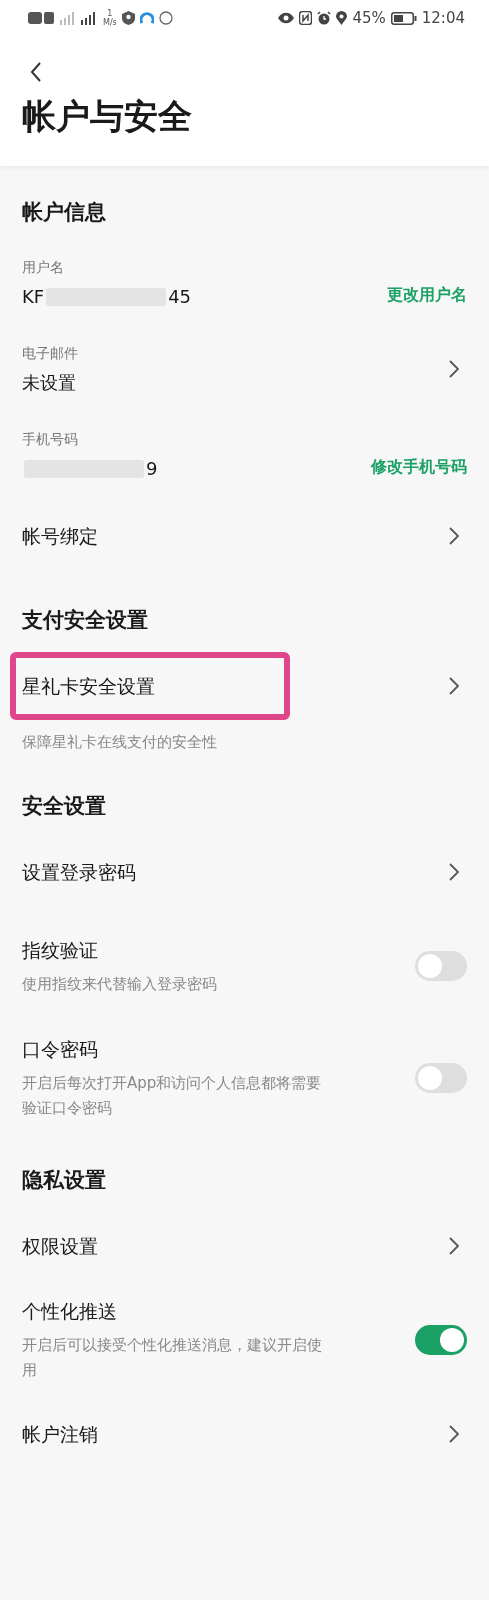  Describe the element at coordinates (60, 950) in the screenshot. I see `setting-label: 指纹验证` at that location.